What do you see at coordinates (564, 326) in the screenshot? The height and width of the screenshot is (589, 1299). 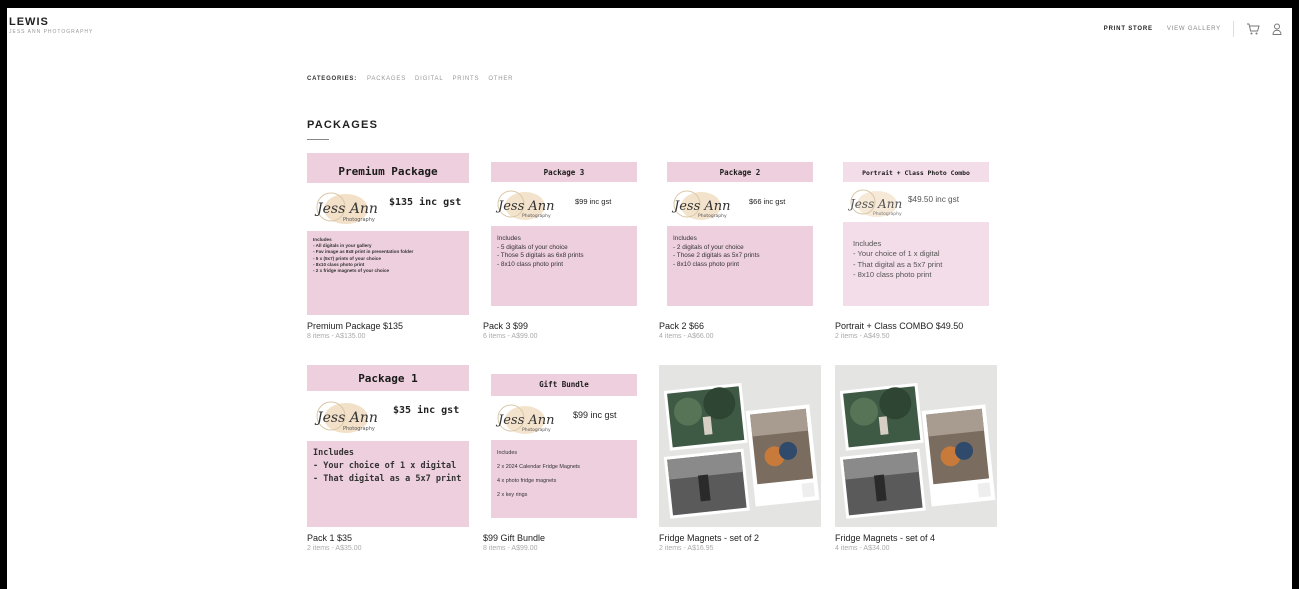 I see `product-title: Pack 3 $99` at bounding box center [564, 326].